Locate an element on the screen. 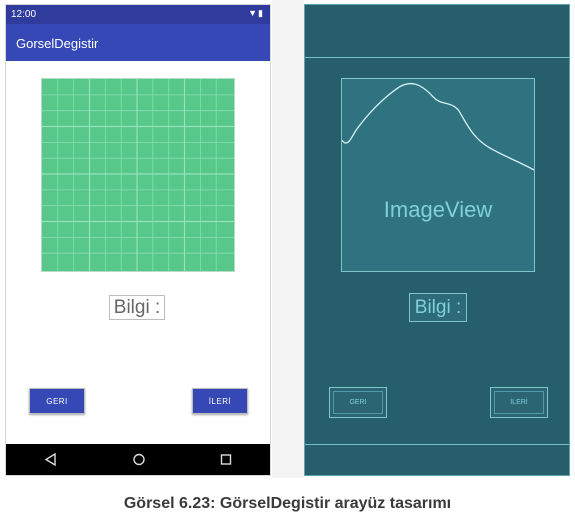 Image resolution: width=575 pixels, height=522 pixels. image-view is located at coordinates (138, 175).